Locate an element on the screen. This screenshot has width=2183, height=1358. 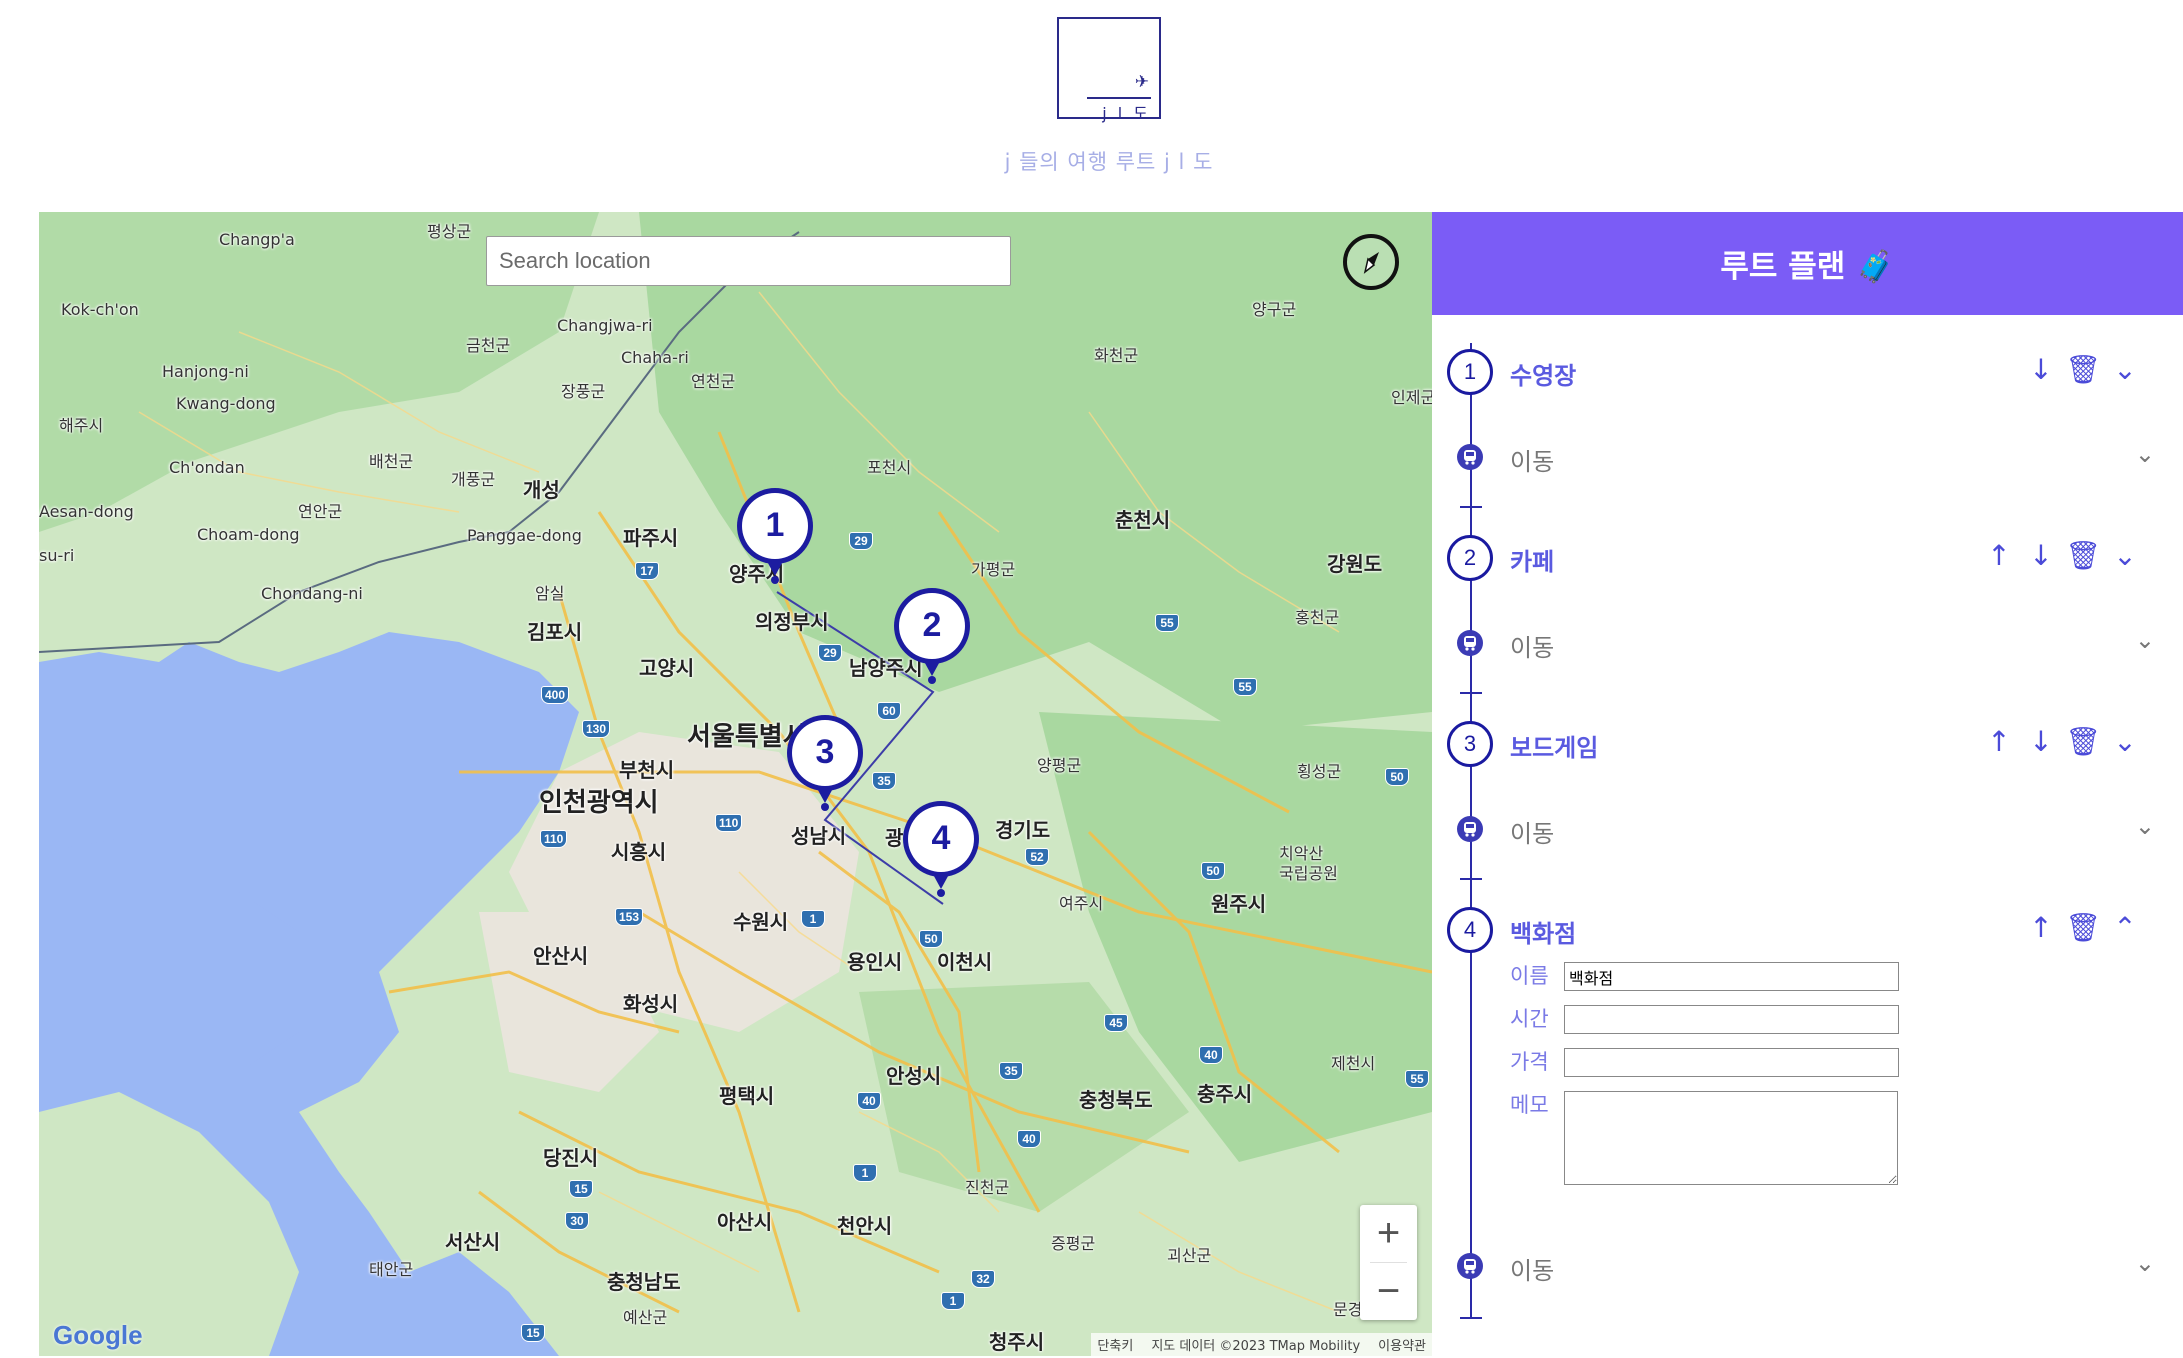
stop-number: 1 is located at coordinates (1470, 372).